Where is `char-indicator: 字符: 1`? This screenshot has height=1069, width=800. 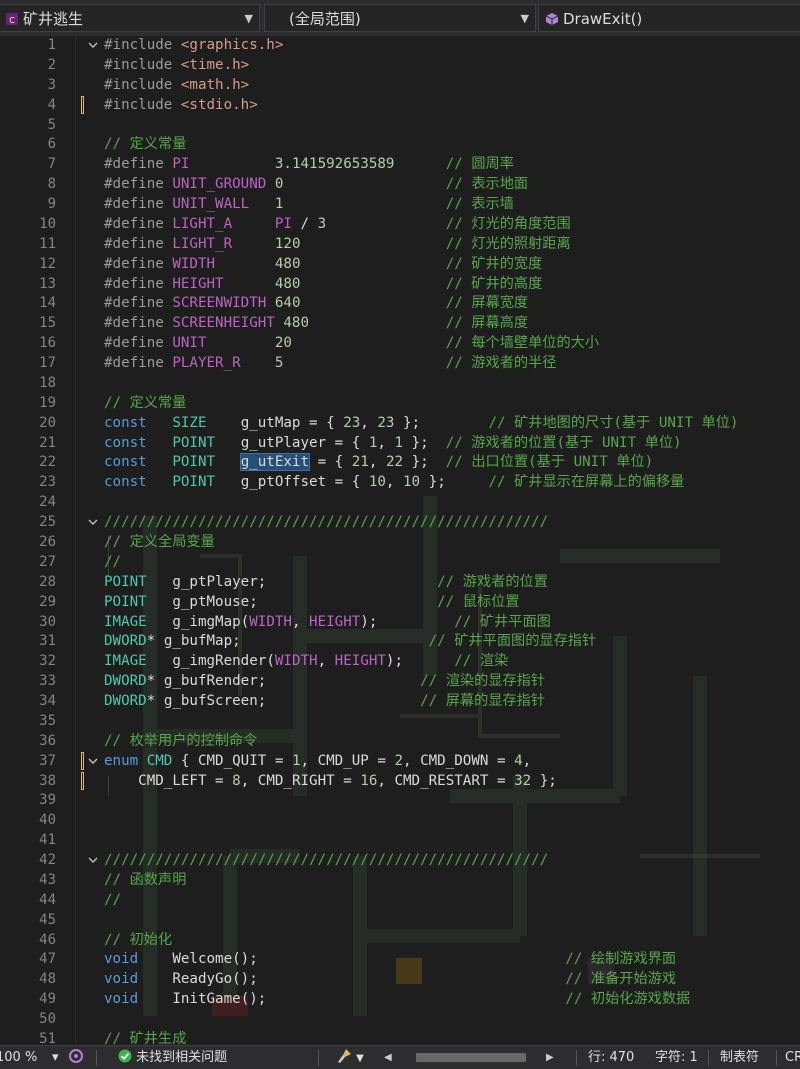 char-indicator: 字符: 1 is located at coordinates (676, 1057).